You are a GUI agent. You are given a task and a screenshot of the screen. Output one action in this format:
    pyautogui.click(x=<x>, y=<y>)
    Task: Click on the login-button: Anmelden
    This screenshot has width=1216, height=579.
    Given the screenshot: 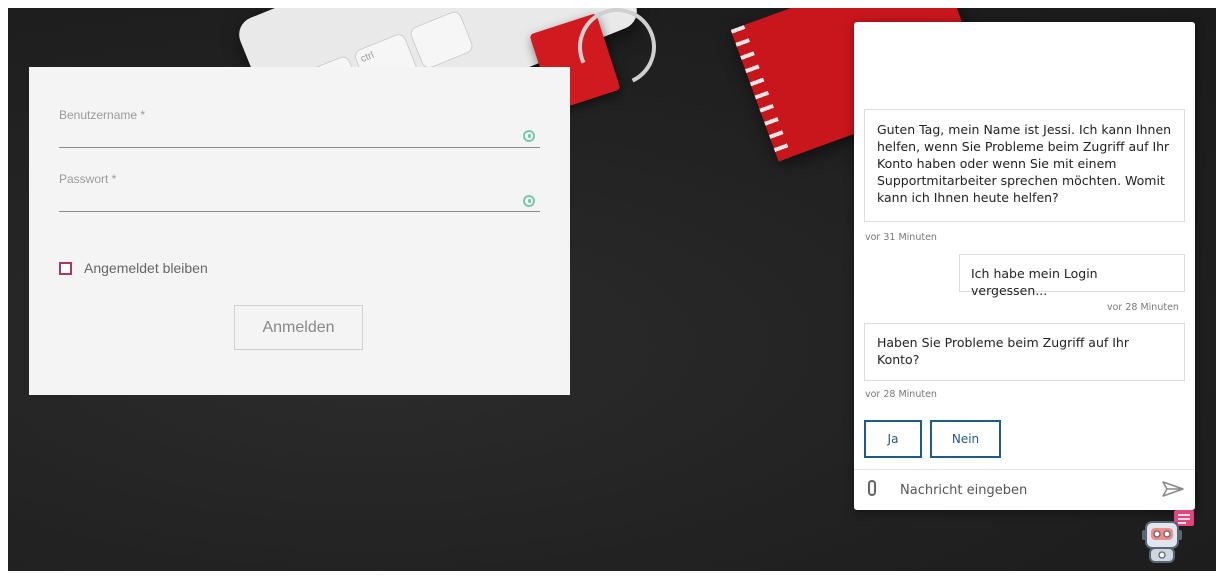 What is the action you would take?
    pyautogui.click(x=298, y=327)
    